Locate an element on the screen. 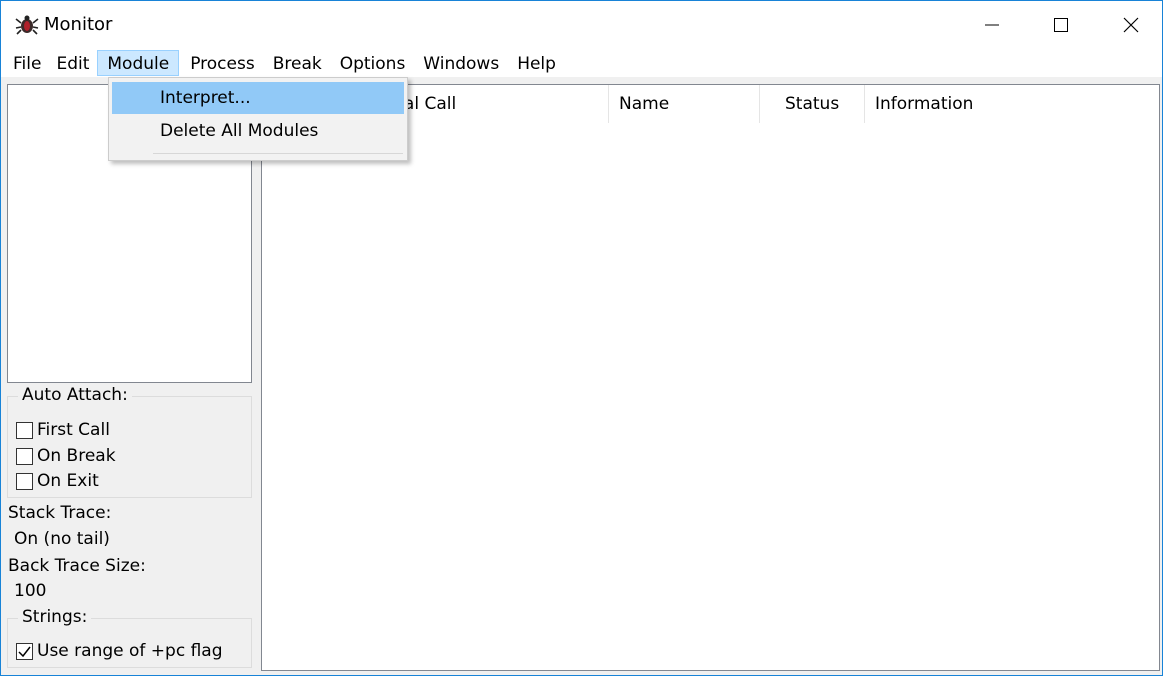 The width and height of the screenshot is (1164, 677). menu-file: File is located at coordinates (27, 63).